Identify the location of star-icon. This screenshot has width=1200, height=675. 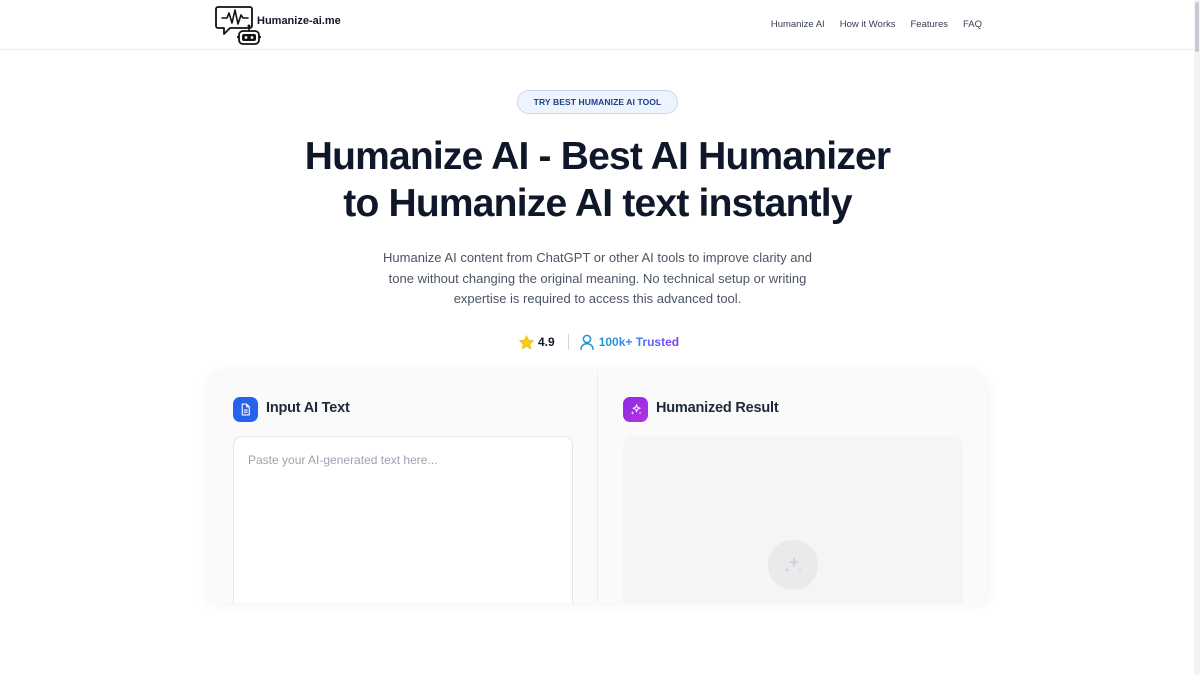
(526, 342).